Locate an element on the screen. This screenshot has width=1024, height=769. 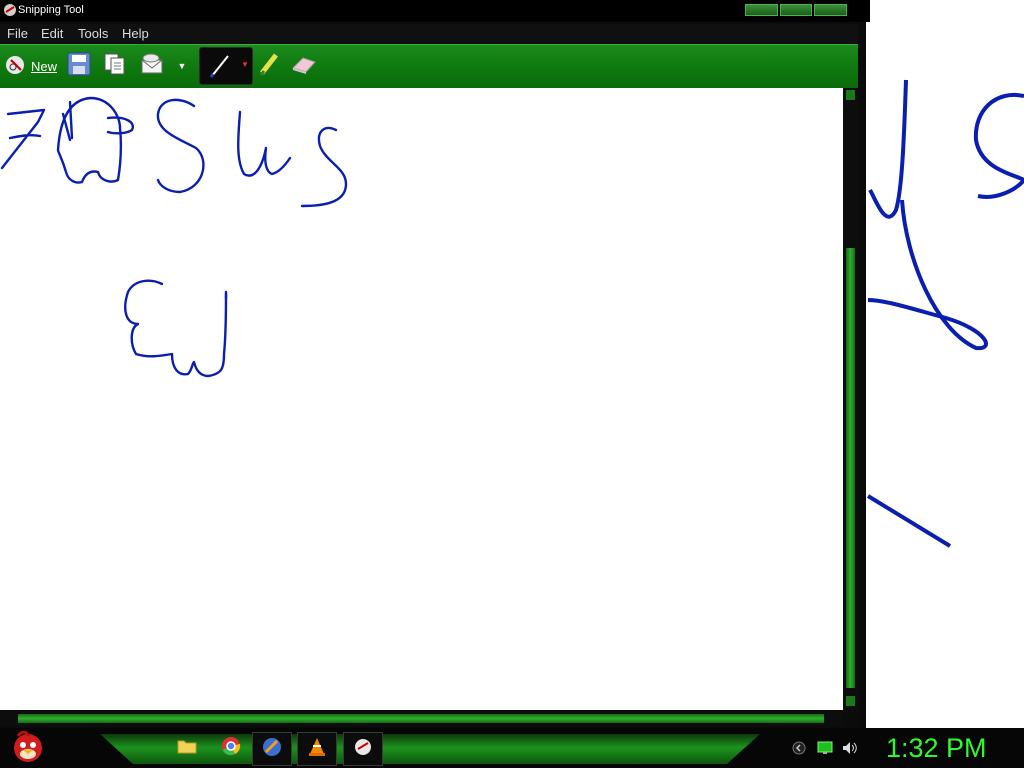
taskbar-app is located at coordinates (272, 749).